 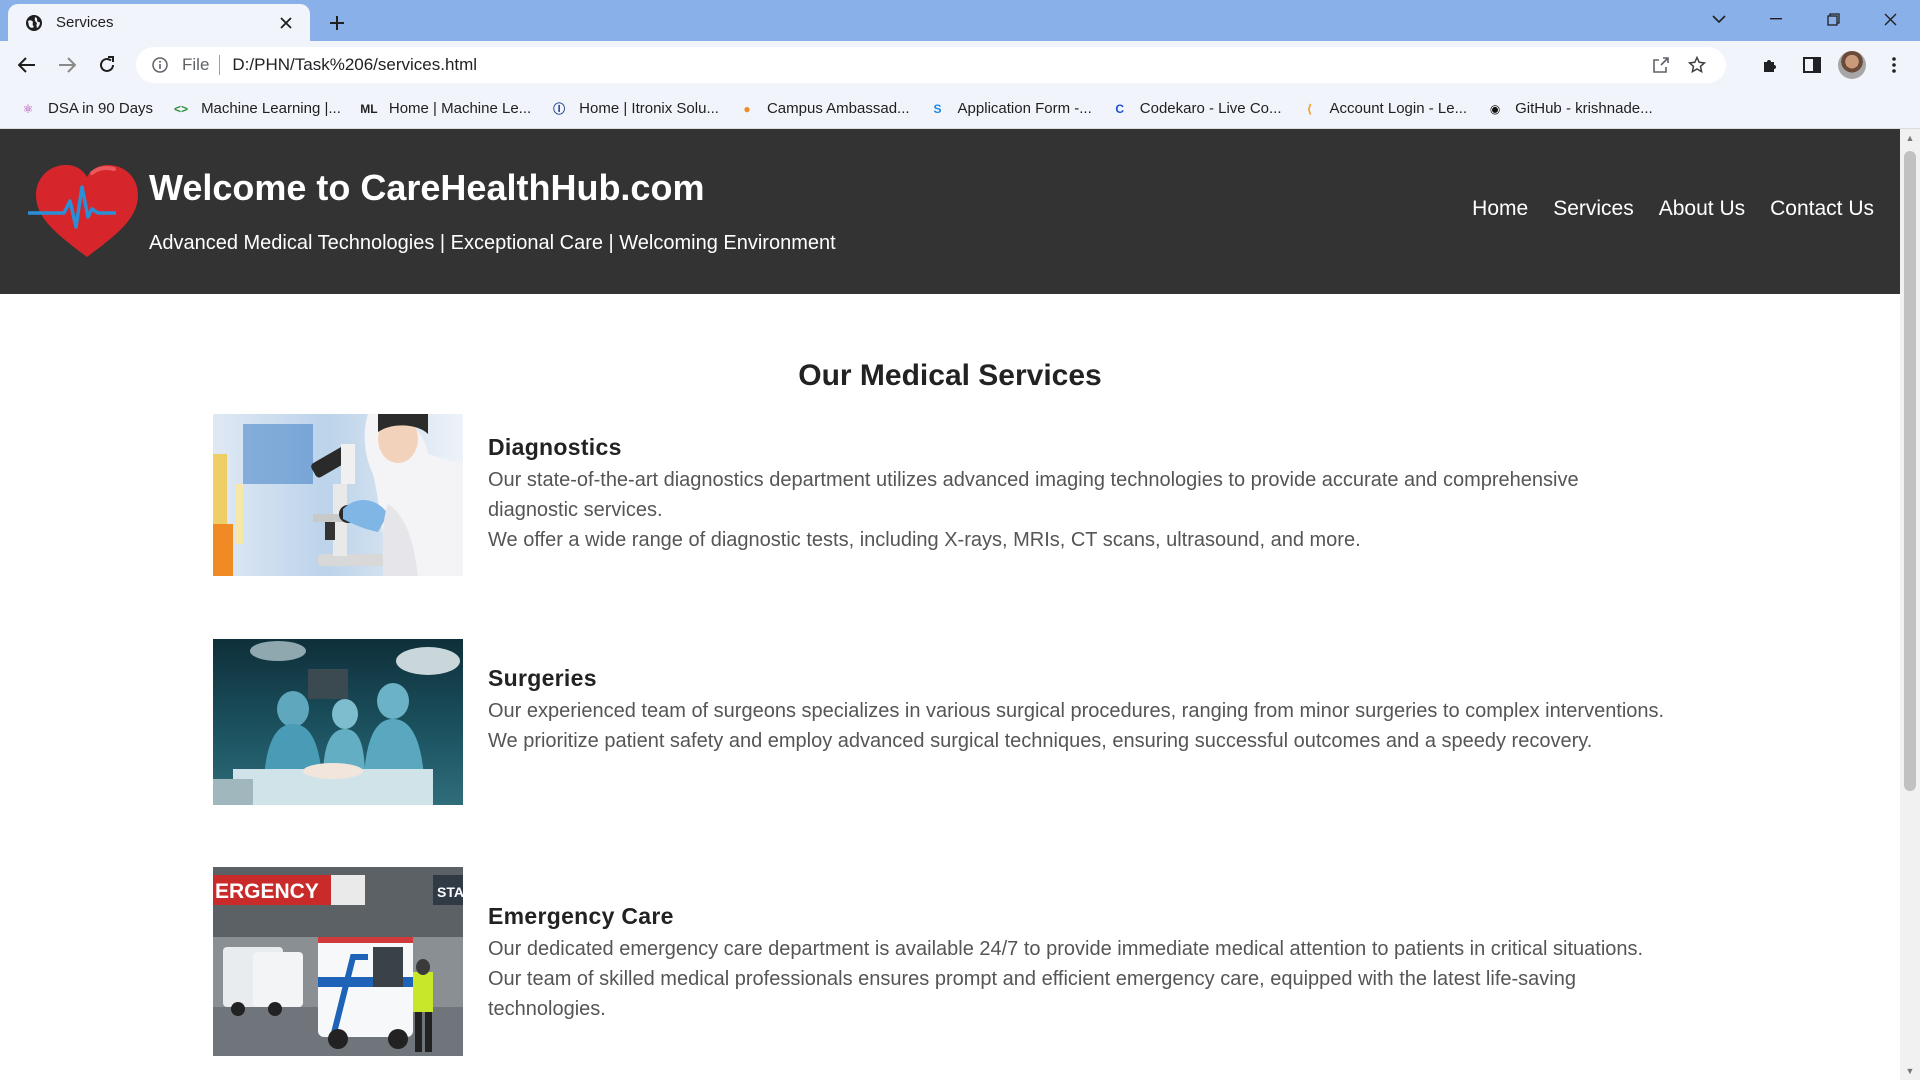 What do you see at coordinates (1719, 19) in the screenshot?
I see `tab-search-chevron-icon` at bounding box center [1719, 19].